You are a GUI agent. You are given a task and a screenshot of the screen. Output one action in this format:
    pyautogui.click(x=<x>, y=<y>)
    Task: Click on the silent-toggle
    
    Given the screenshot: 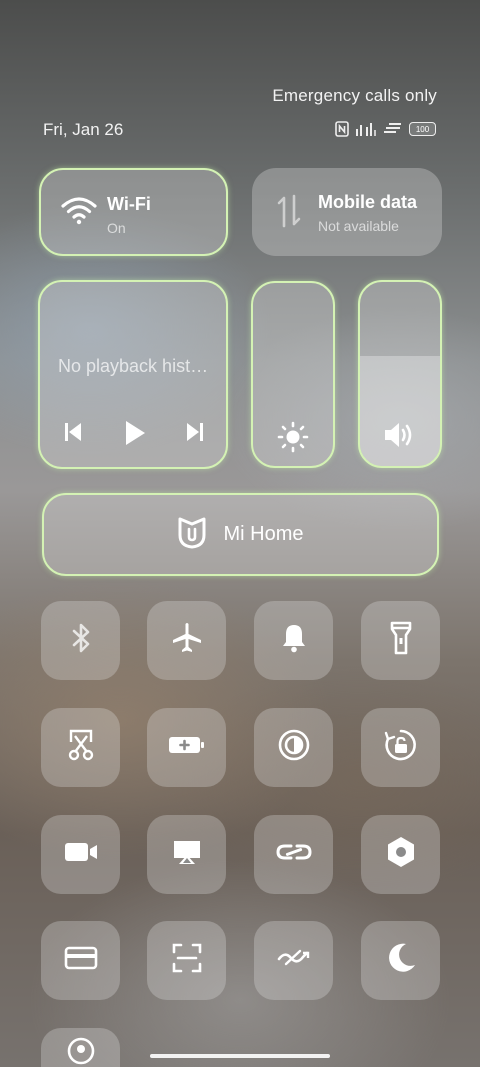 What is the action you would take?
    pyautogui.click(x=293, y=640)
    